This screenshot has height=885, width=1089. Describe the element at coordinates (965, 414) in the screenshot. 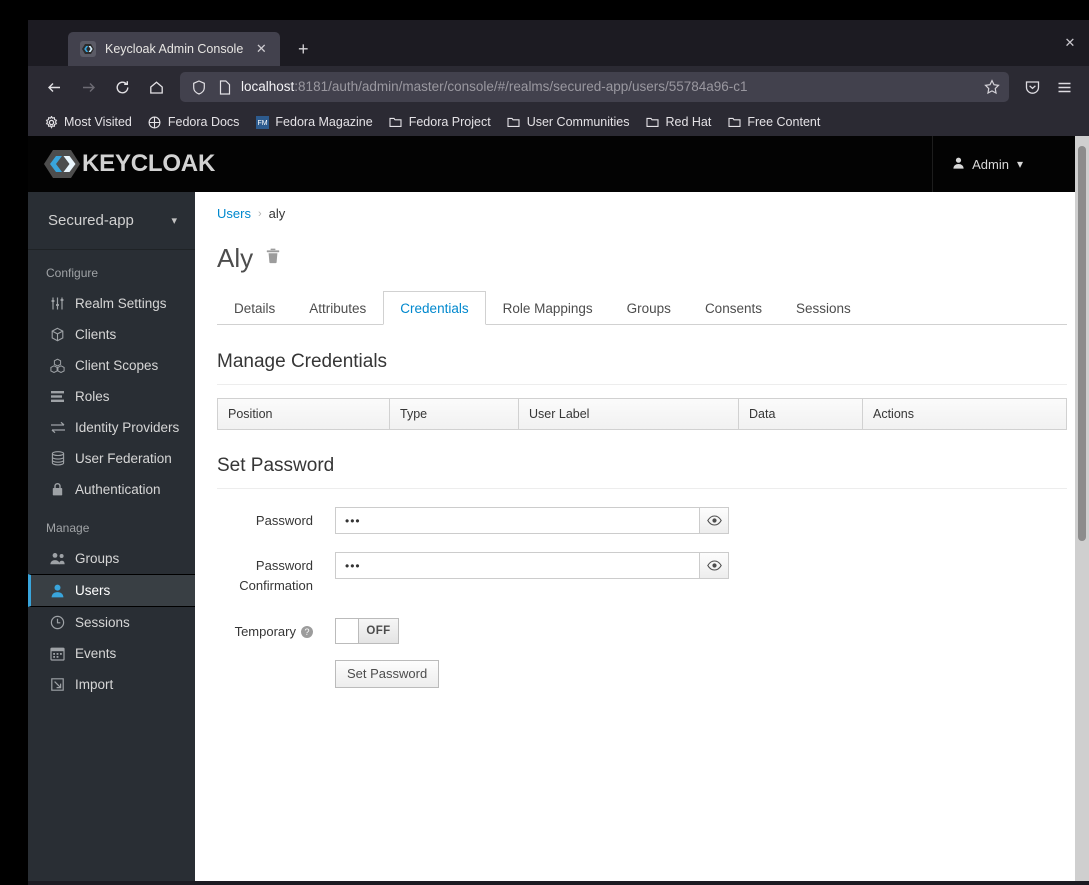

I see `column-actions: Actions` at that location.